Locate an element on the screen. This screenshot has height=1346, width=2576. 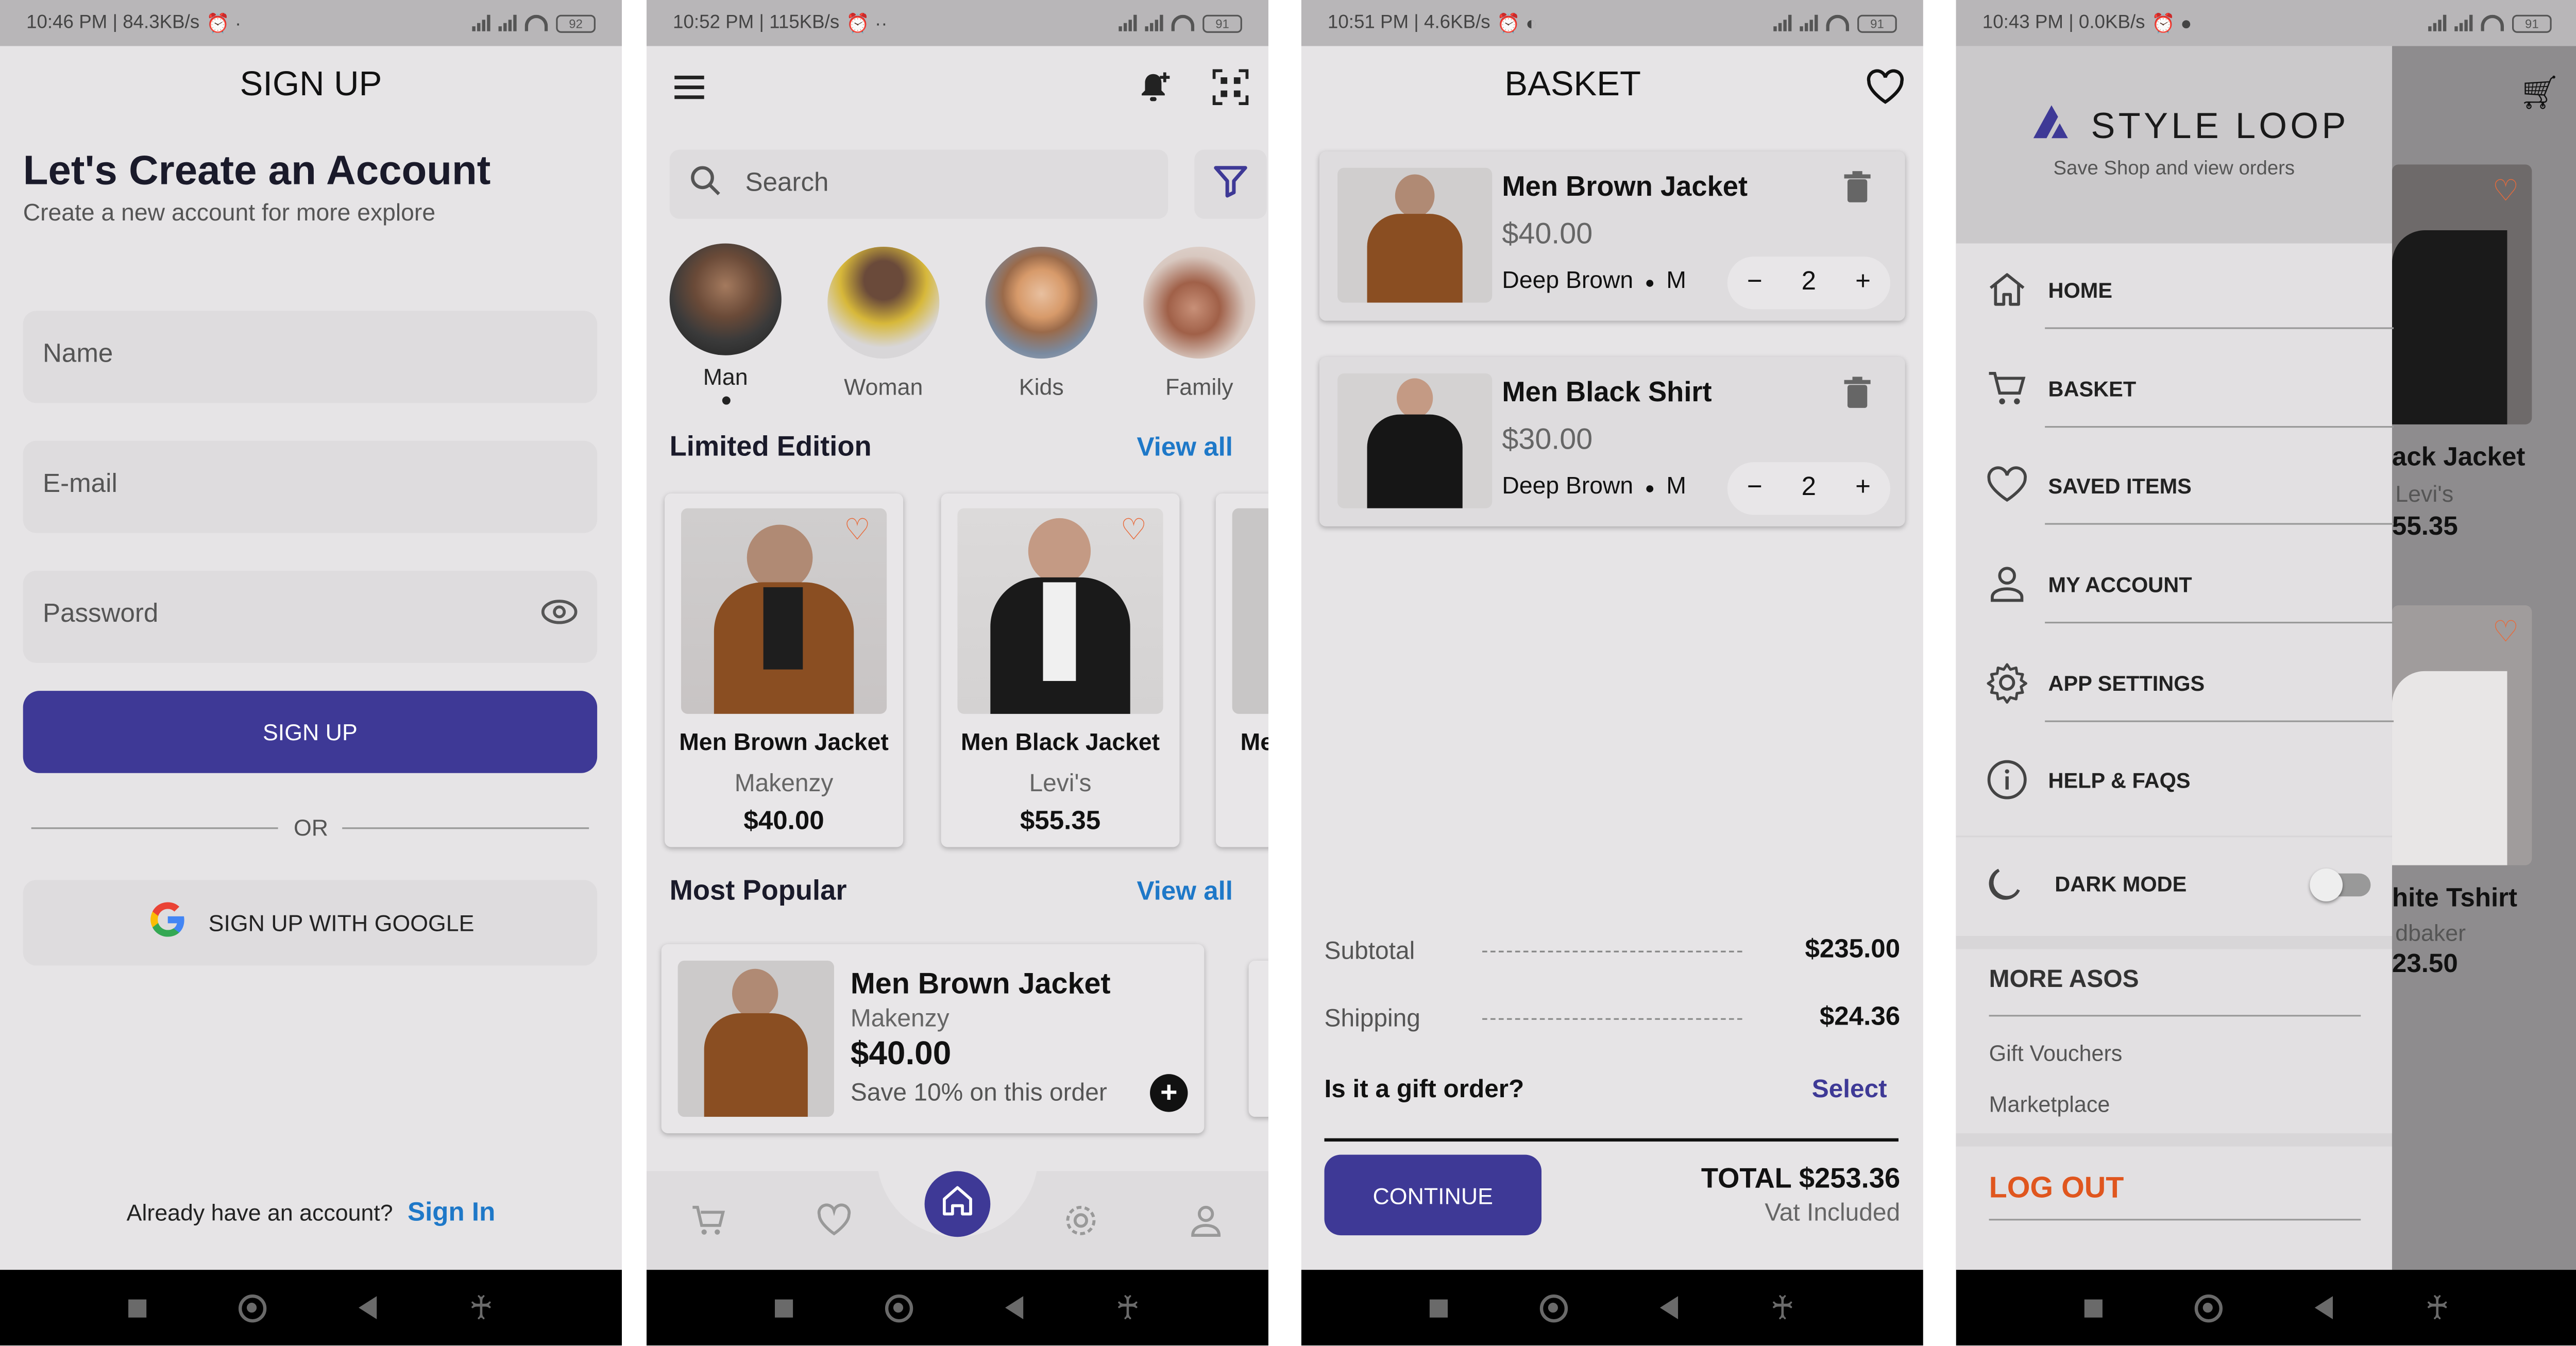
wifi-icon is located at coordinates (1183, 23).